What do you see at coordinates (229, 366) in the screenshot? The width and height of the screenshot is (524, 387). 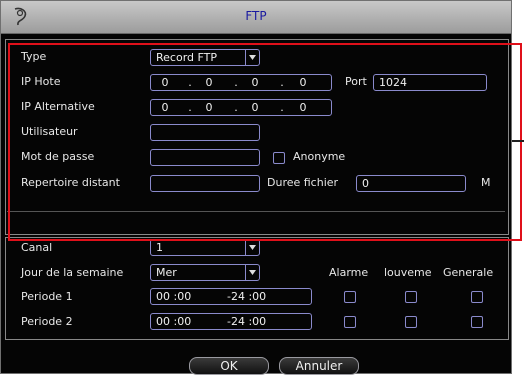 I see `ok-button: OK` at bounding box center [229, 366].